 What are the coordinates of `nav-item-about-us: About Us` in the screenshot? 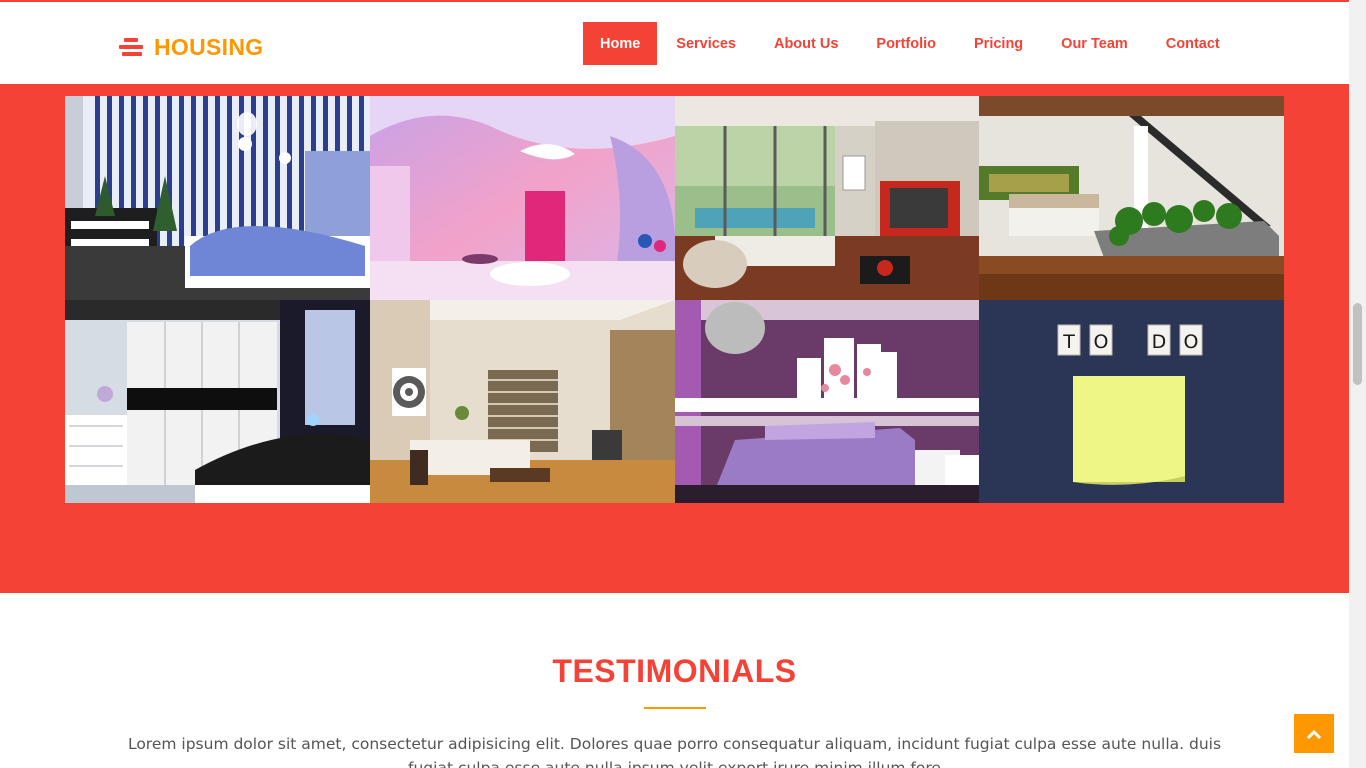 It's located at (806, 43).